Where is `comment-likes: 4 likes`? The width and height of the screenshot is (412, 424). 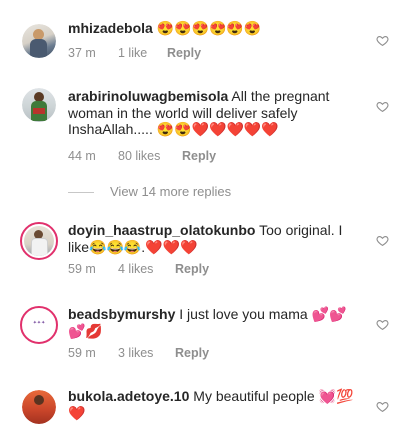
comment-likes: 4 likes is located at coordinates (146, 269).